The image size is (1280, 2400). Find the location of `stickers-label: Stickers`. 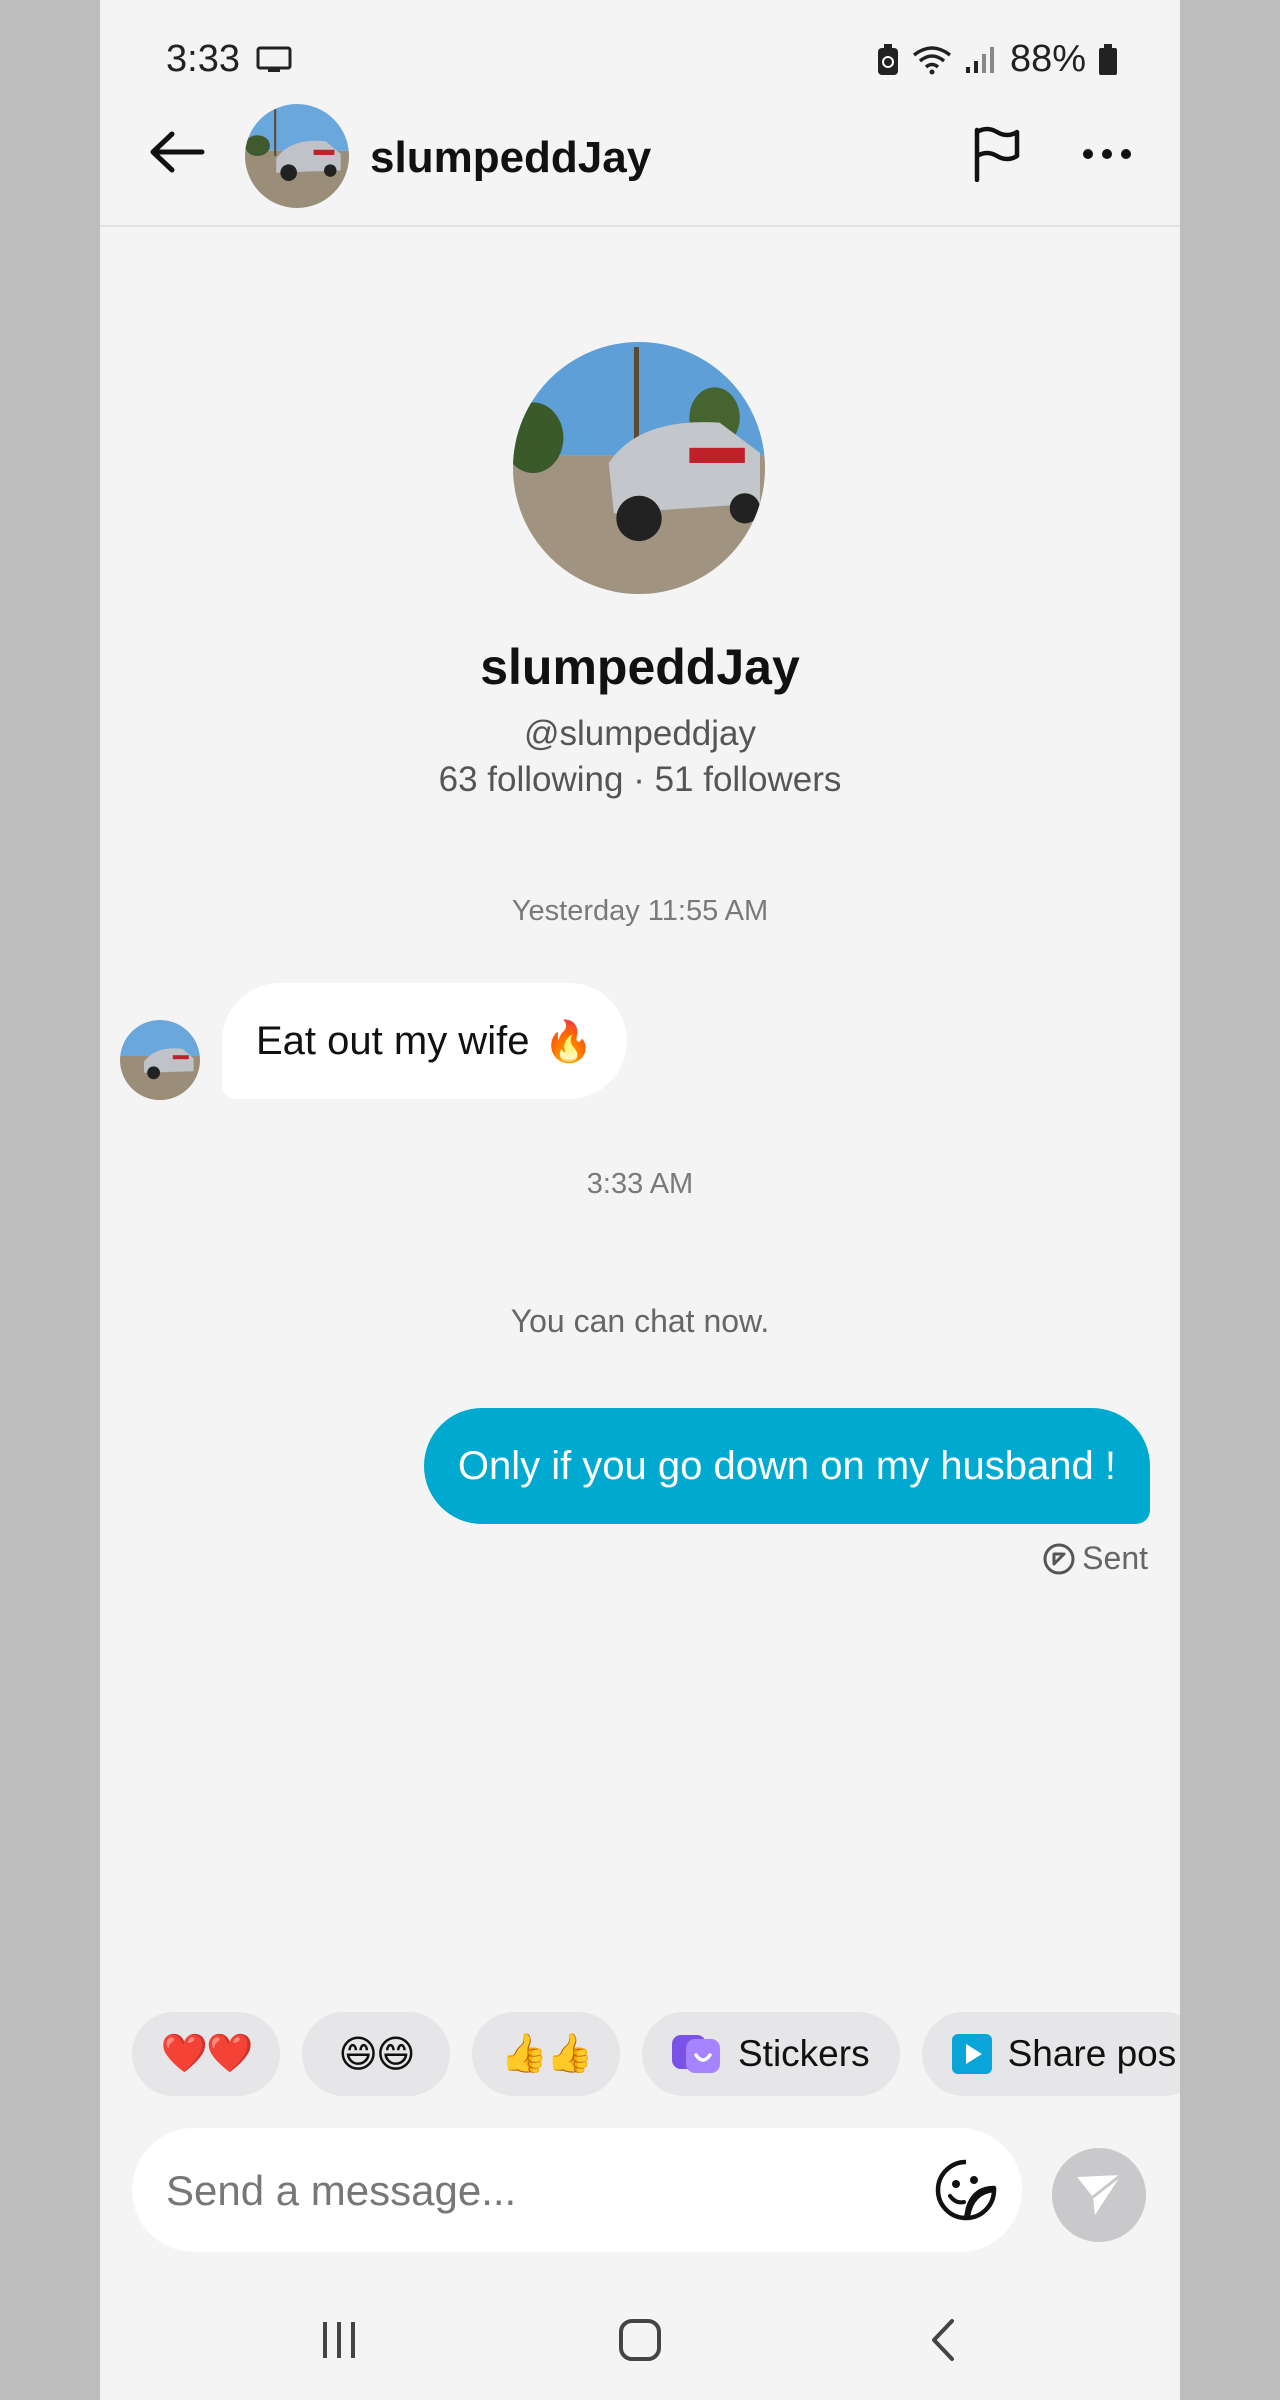

stickers-label: Stickers is located at coordinates (804, 2053).